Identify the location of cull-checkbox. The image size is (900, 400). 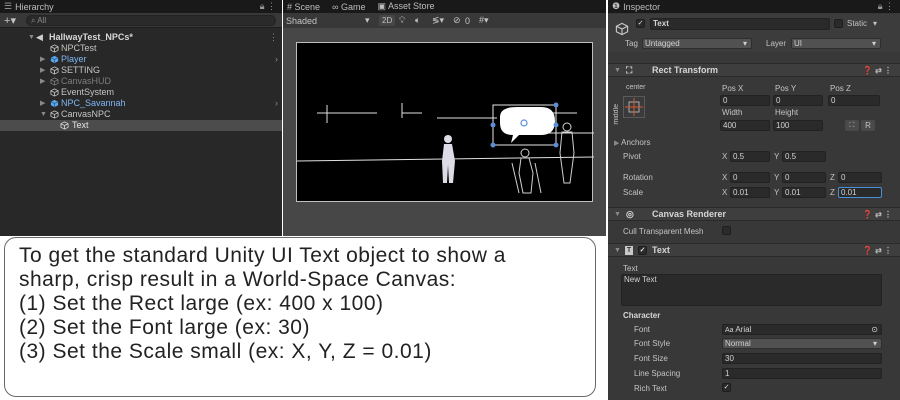
(726, 230).